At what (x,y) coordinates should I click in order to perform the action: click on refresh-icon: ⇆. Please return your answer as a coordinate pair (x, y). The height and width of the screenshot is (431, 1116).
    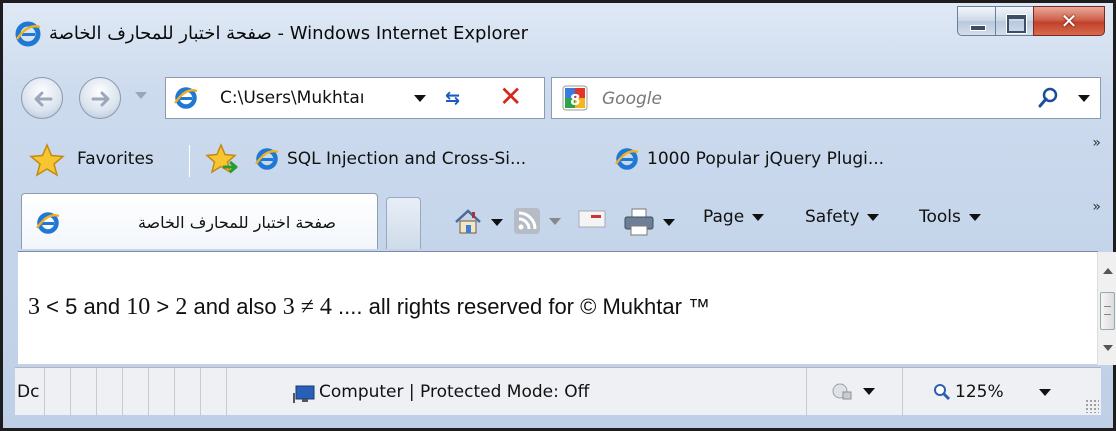
    Looking at the image, I should click on (452, 98).